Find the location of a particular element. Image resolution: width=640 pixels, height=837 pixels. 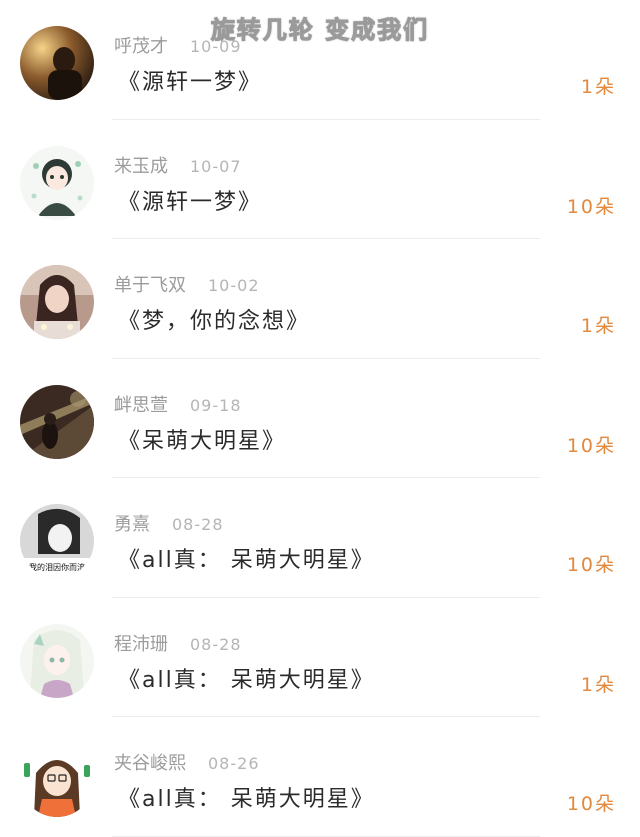

user-name: 衅思萱 is located at coordinates (141, 405).